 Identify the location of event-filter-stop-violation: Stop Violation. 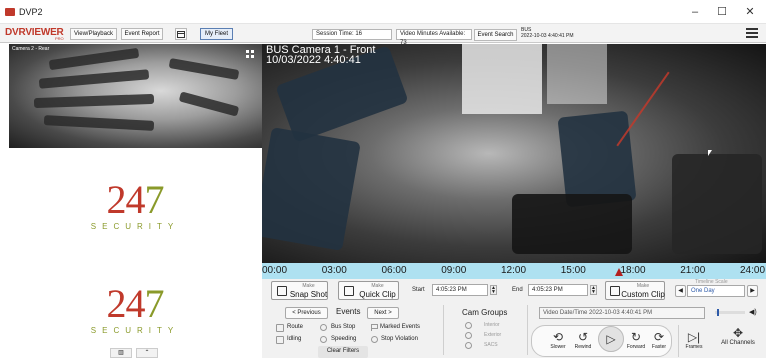
(399, 339).